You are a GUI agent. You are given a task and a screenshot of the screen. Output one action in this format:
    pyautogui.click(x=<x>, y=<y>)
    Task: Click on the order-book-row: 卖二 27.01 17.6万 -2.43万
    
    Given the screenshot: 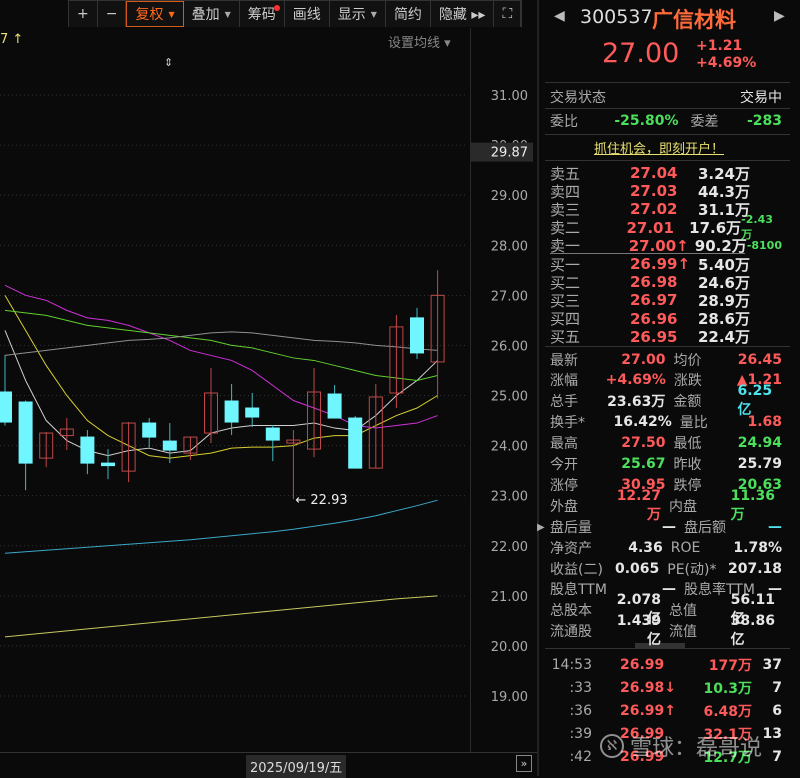 What is the action you would take?
    pyautogui.click(x=666, y=227)
    